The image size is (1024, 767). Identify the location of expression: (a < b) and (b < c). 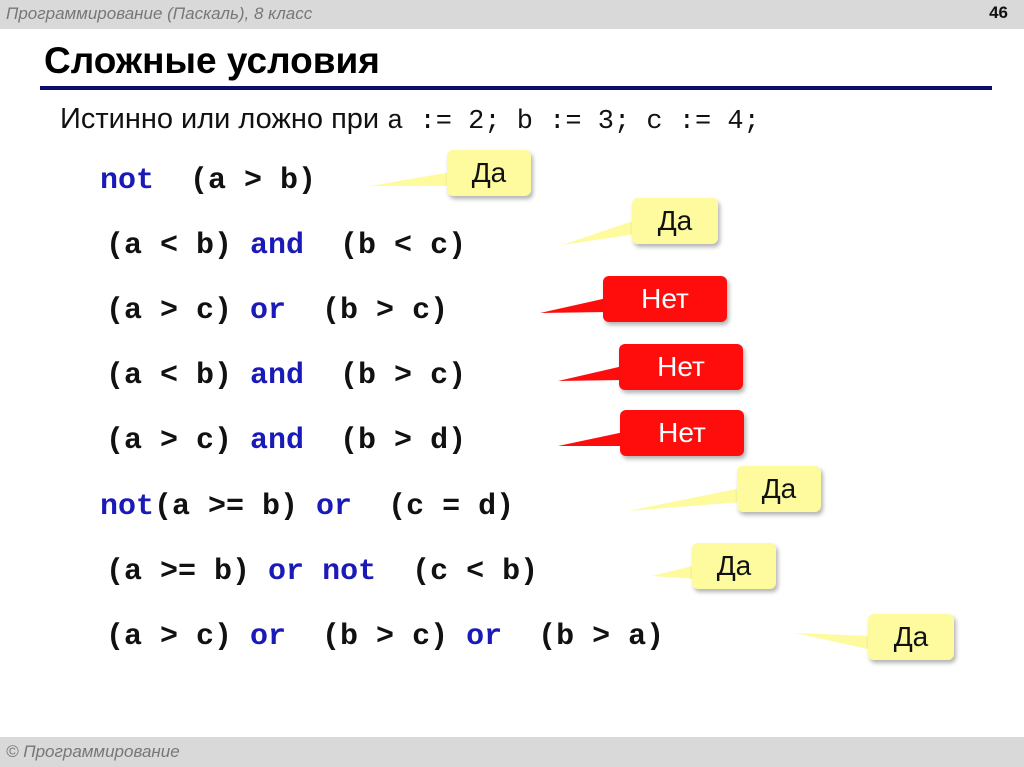
(286, 246).